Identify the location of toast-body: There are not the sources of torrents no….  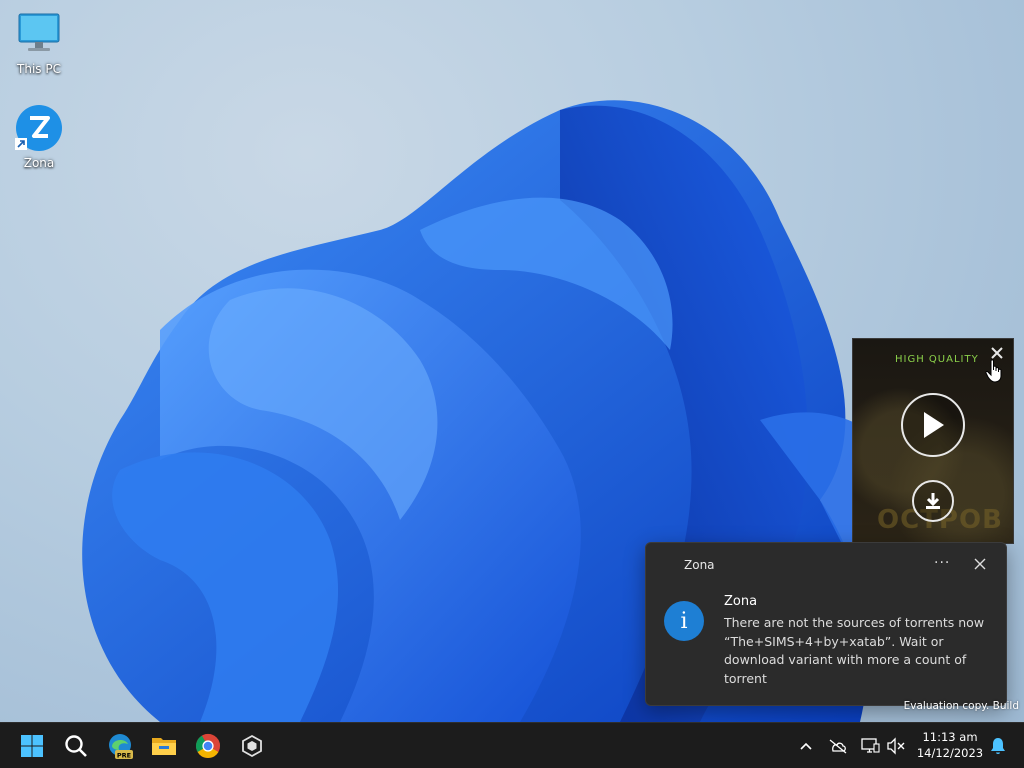
(854, 650).